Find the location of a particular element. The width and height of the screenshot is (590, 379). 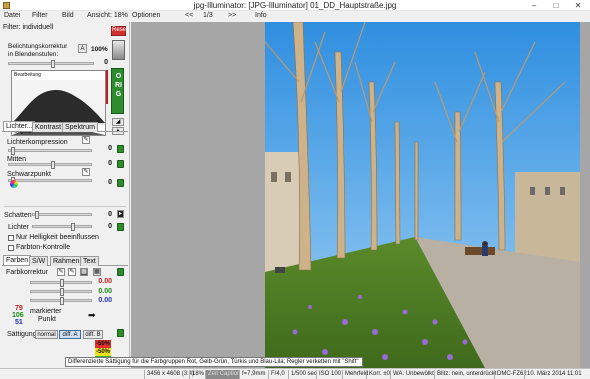

mitten-value: 0 is located at coordinates (110, 163).